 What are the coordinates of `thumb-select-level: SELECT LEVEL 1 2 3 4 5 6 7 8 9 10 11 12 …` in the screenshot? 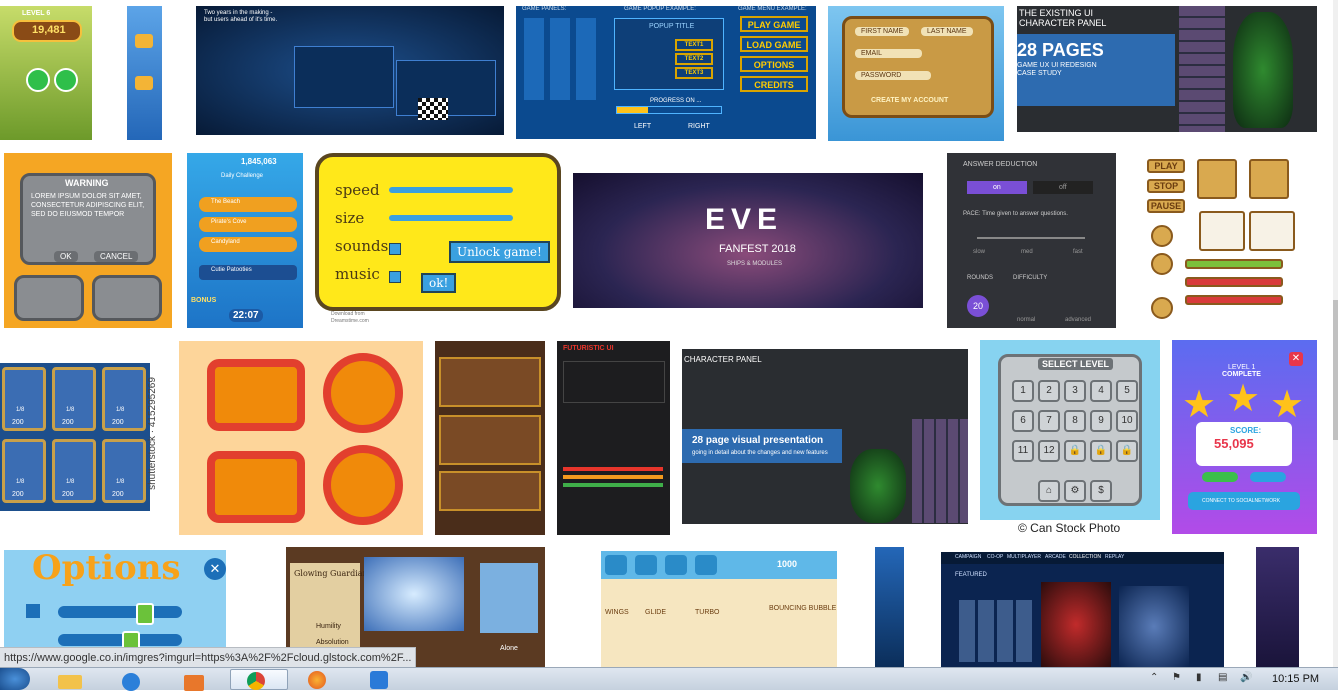 It's located at (1070, 430).